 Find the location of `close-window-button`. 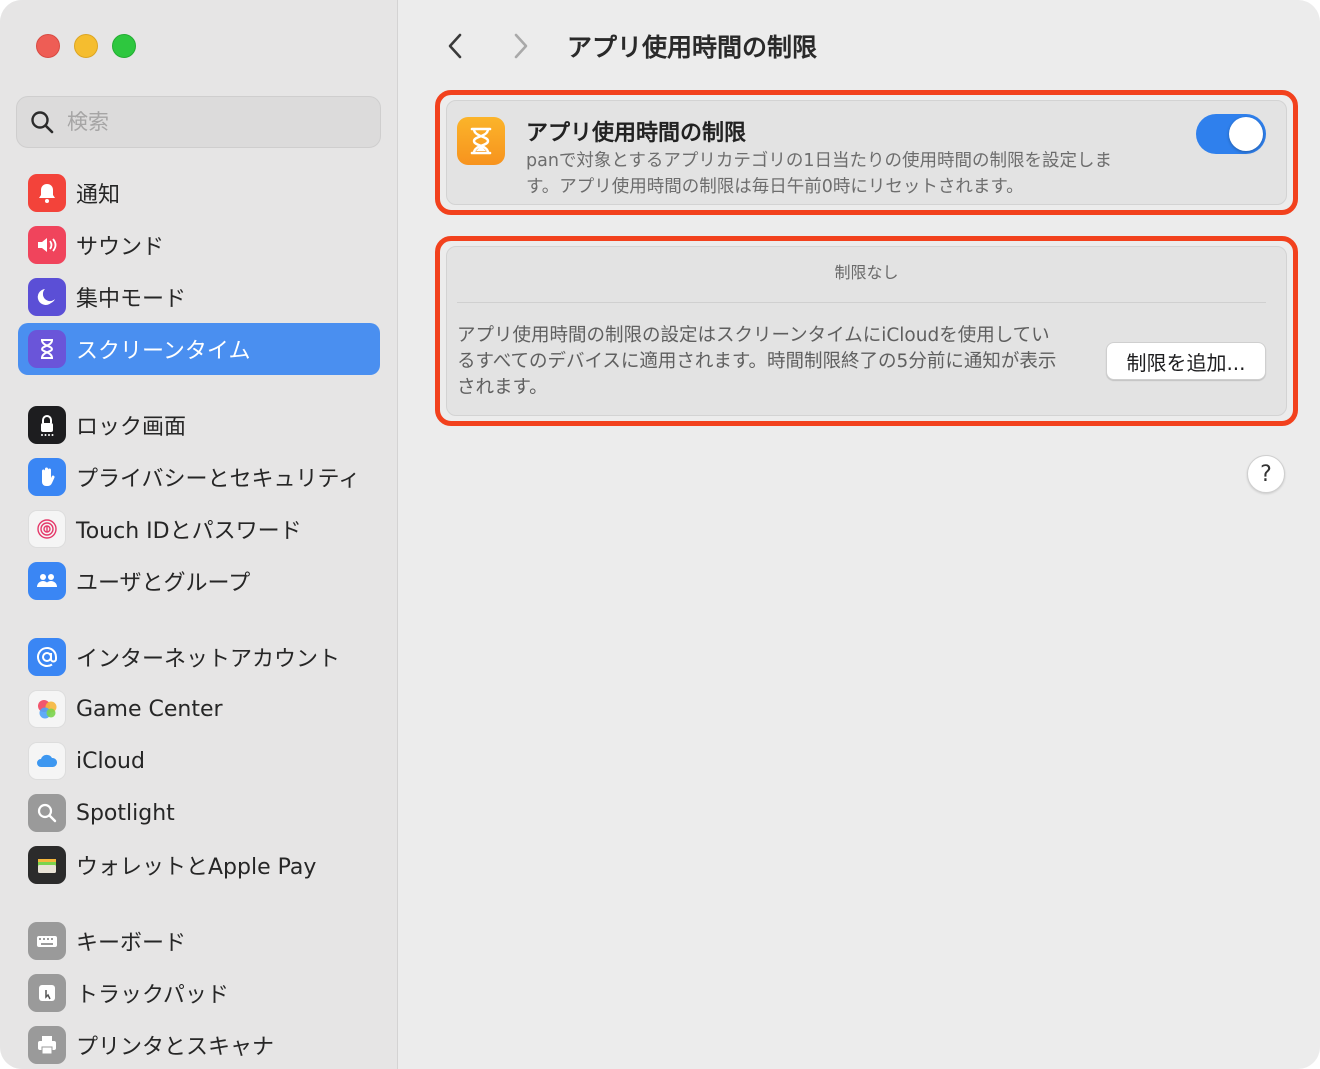

close-window-button is located at coordinates (48, 46).